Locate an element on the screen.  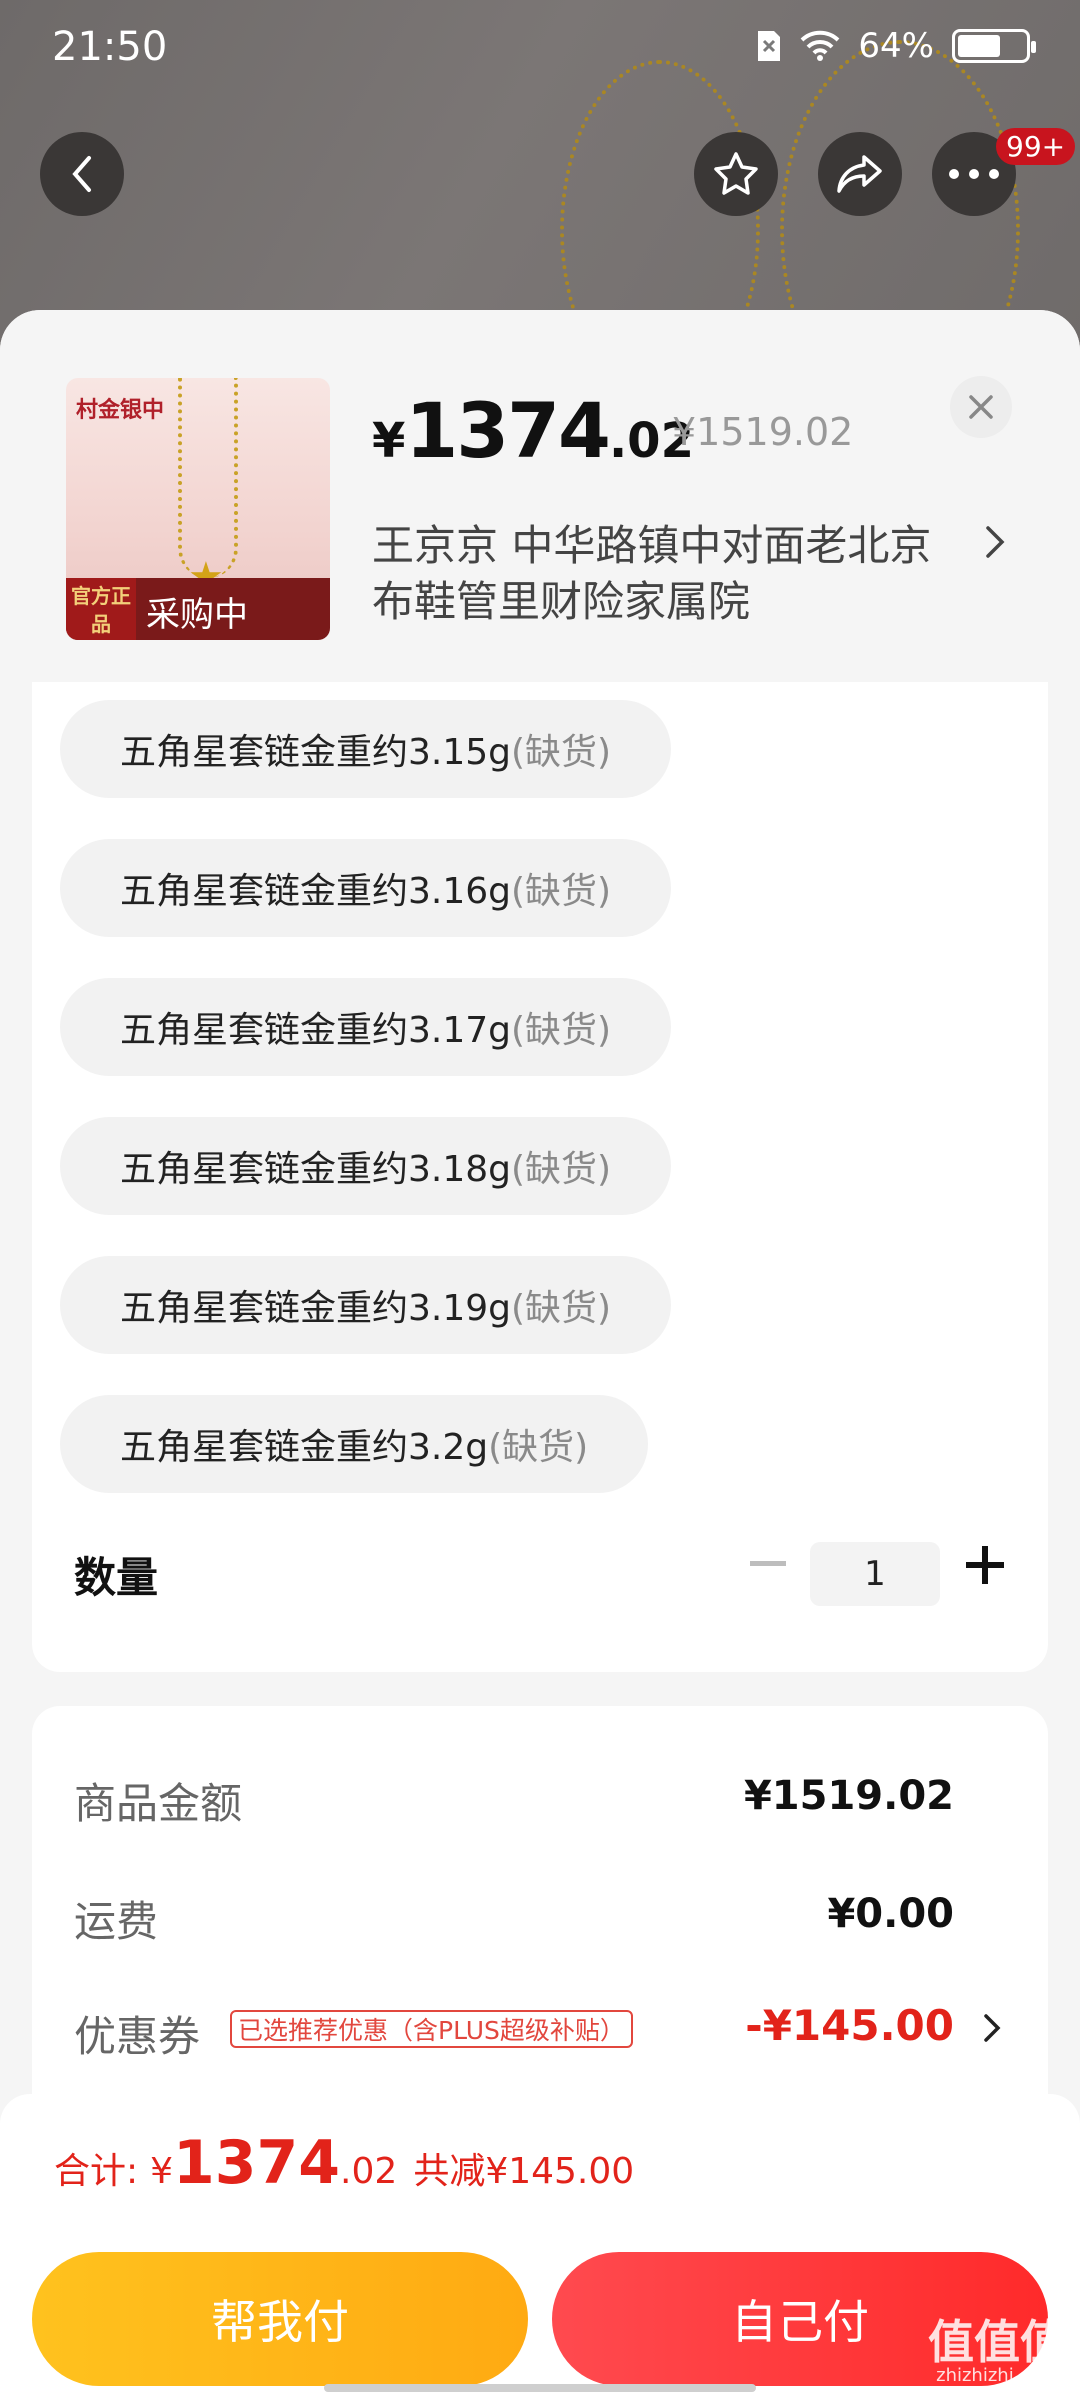
share-icon is located at coordinates (859, 174).